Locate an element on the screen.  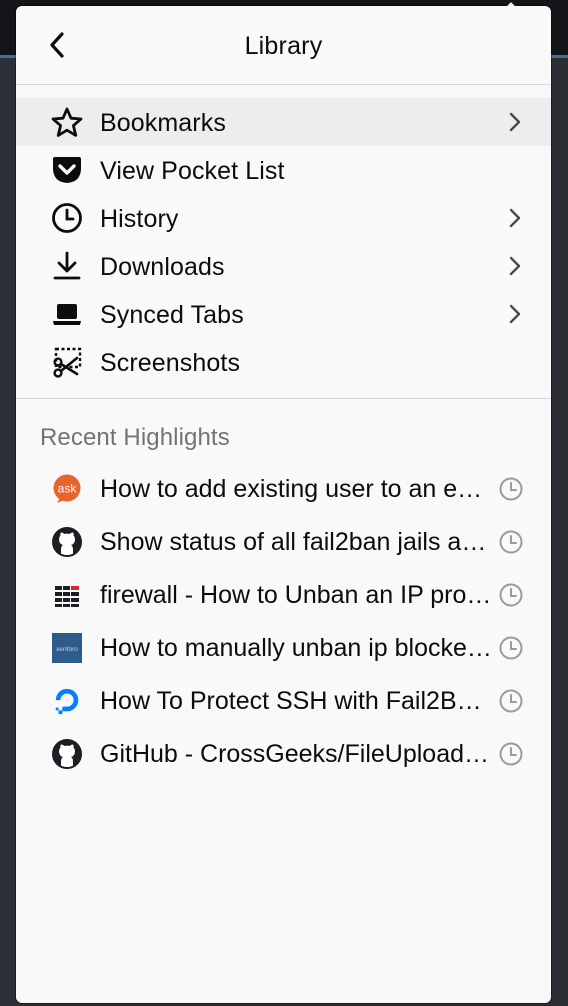
svg-text: ask is located at coordinates (68, 489).